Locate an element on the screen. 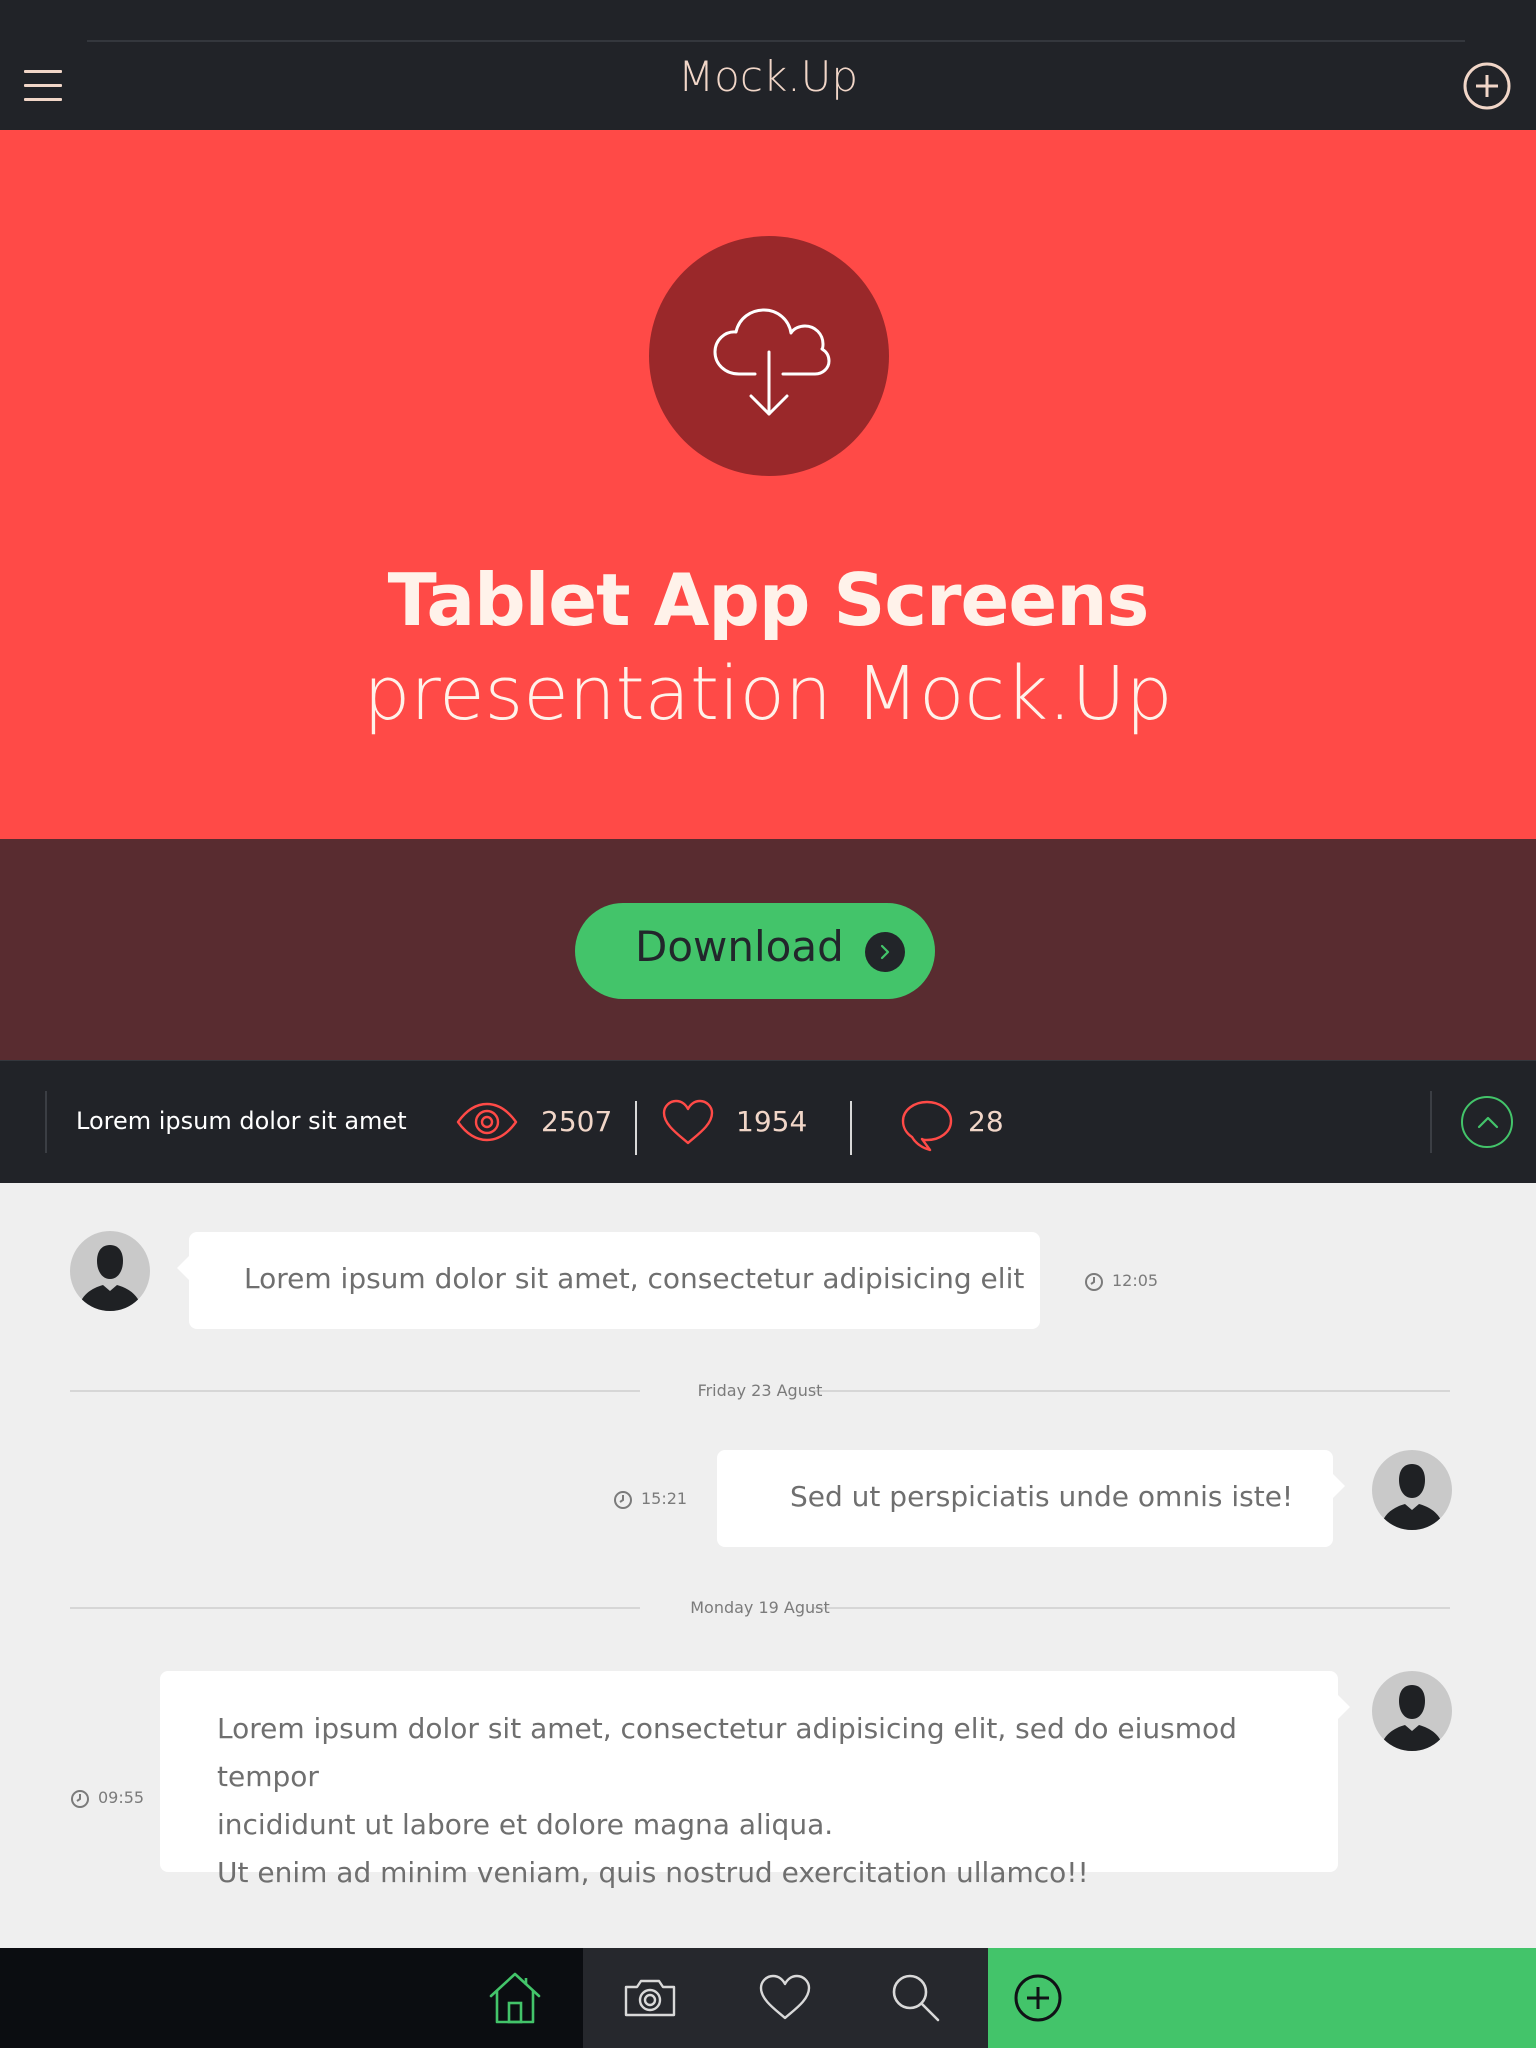 The height and width of the screenshot is (2048, 1536). eye-icon is located at coordinates (487, 1124).